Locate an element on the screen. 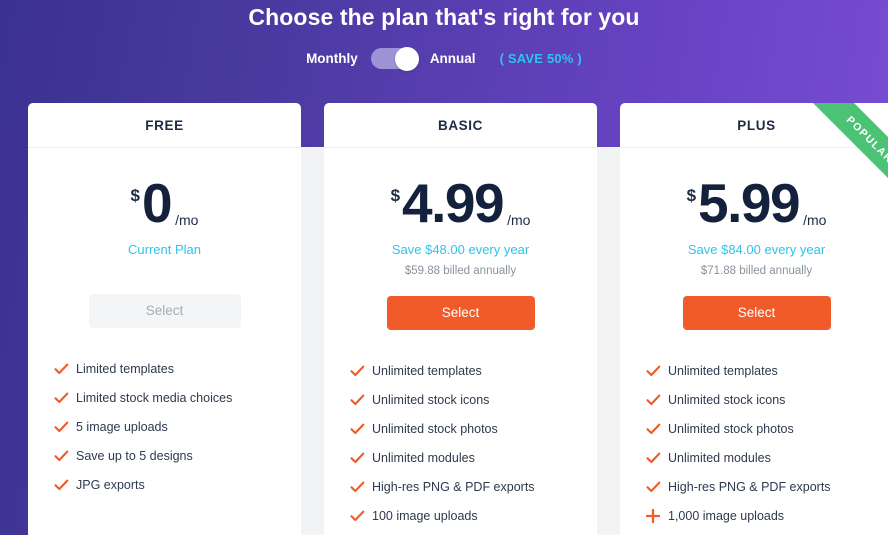 The height and width of the screenshot is (535, 888). billing-period-toggle is located at coordinates (394, 58).